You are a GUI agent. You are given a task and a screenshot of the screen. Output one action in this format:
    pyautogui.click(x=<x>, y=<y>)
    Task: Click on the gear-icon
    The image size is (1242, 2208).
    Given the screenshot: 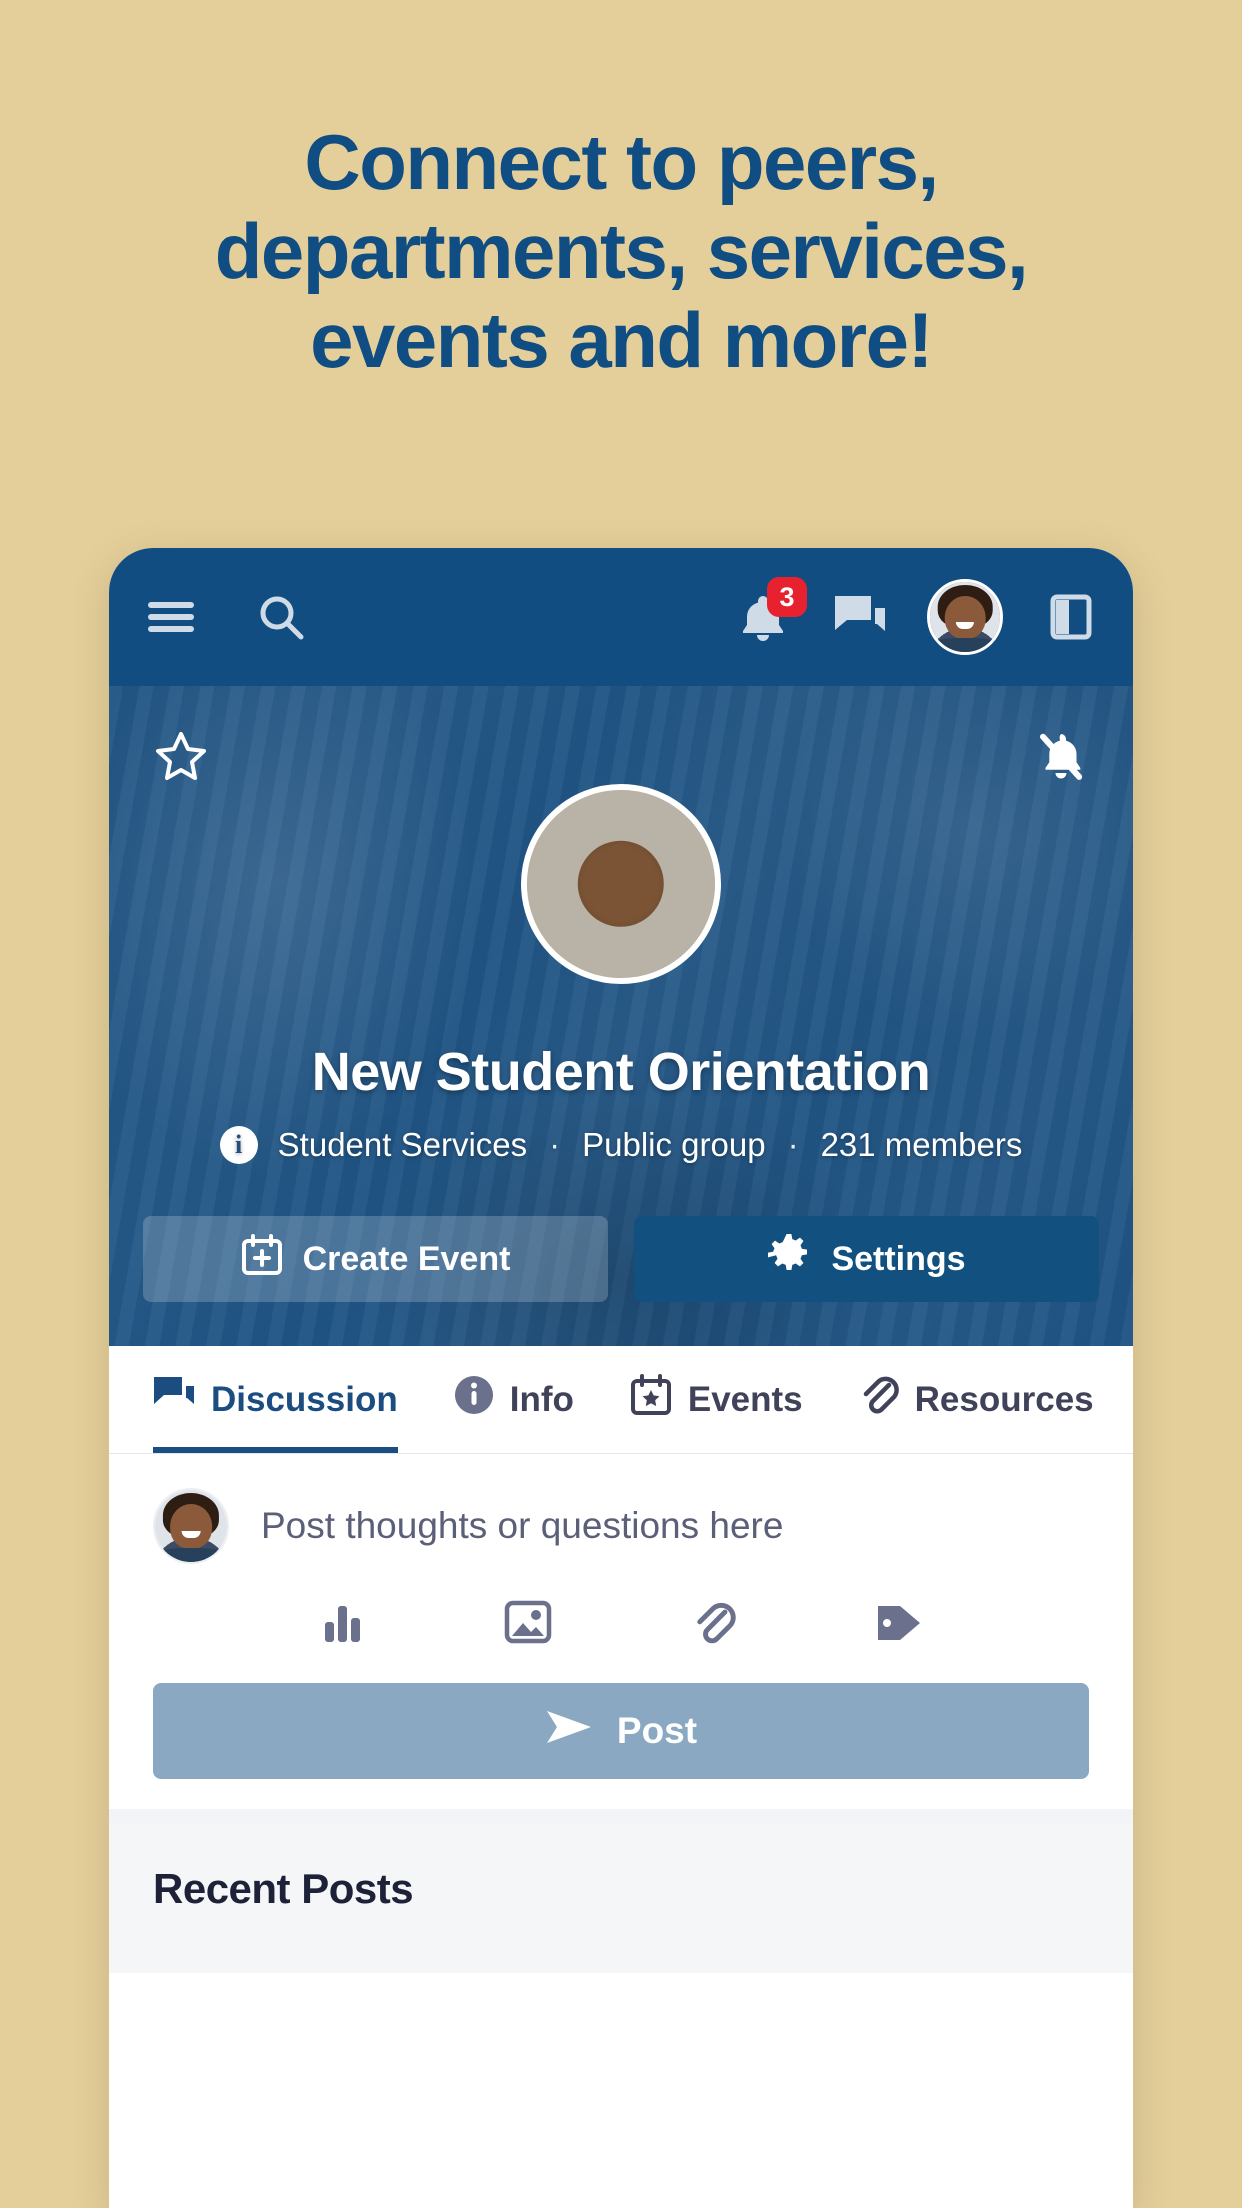 What is the action you would take?
    pyautogui.click(x=789, y=1259)
    